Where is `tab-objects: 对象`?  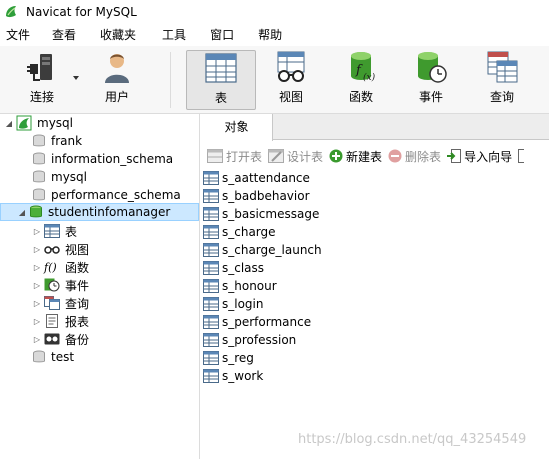 tab-objects: 对象 is located at coordinates (237, 127).